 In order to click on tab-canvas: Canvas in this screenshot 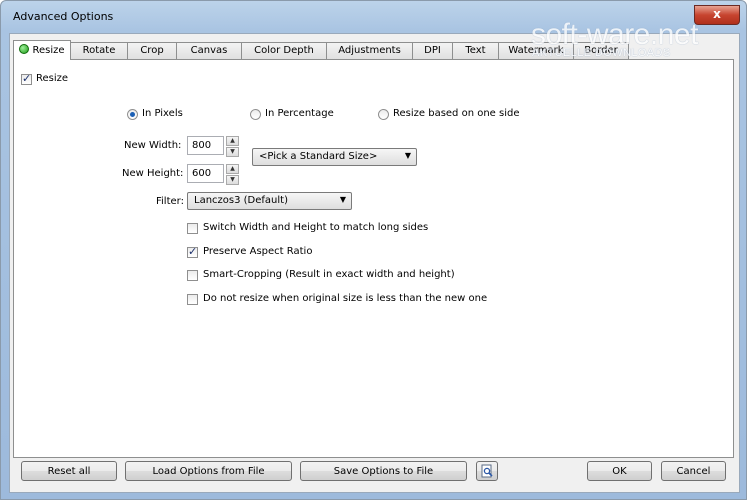, I will do `click(209, 50)`.